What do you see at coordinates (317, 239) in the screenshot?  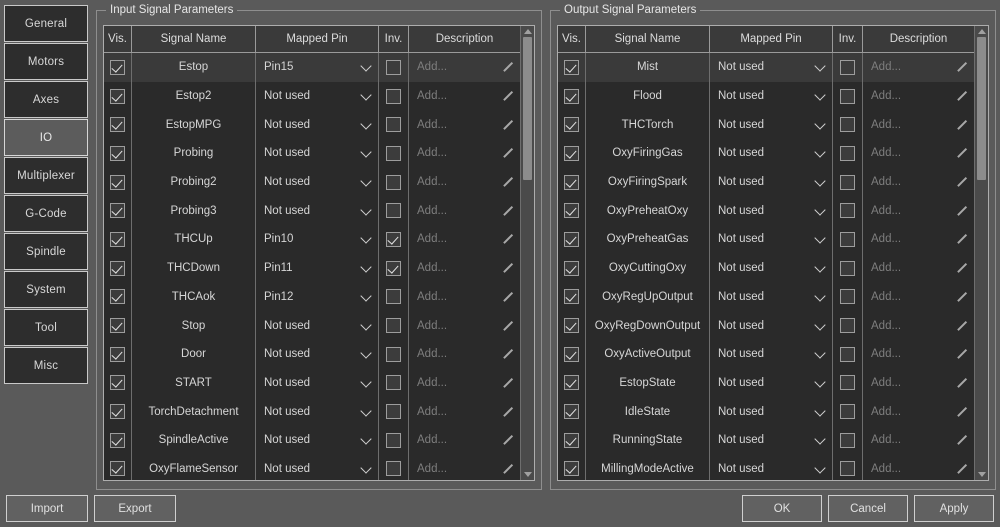 I see `mapped-pin-select: Pin10` at bounding box center [317, 239].